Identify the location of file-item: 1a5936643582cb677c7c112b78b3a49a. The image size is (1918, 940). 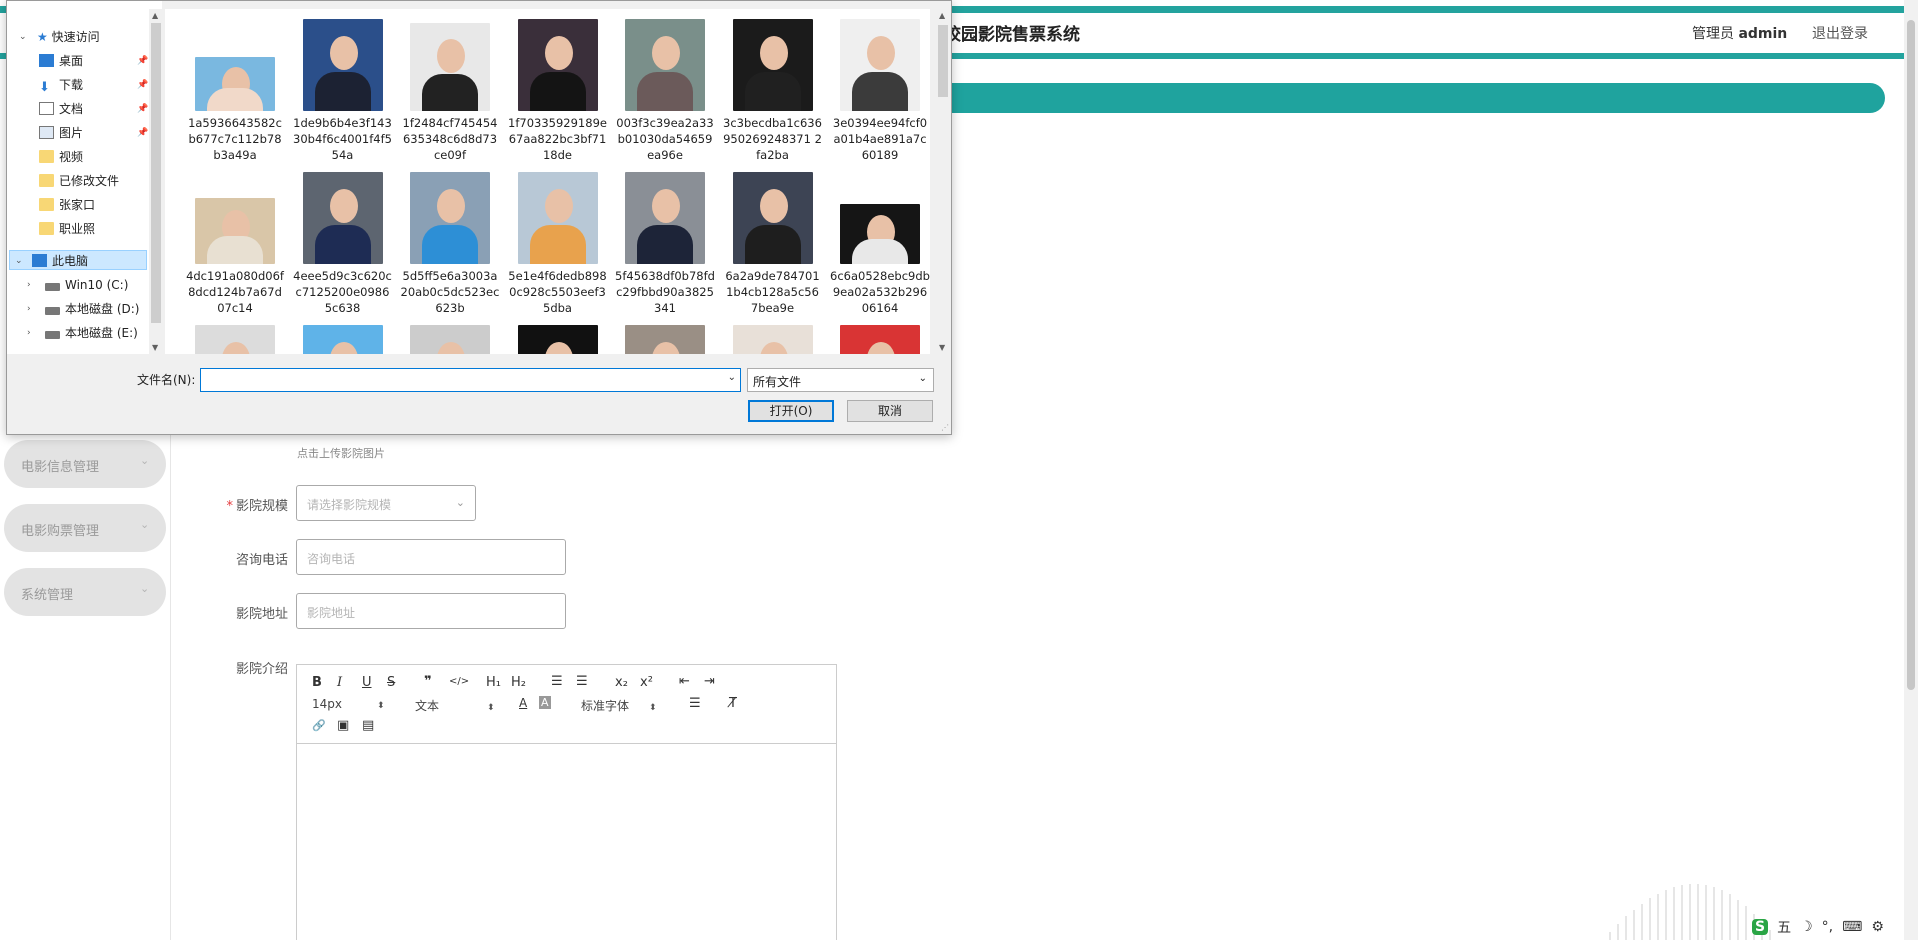
(235, 95).